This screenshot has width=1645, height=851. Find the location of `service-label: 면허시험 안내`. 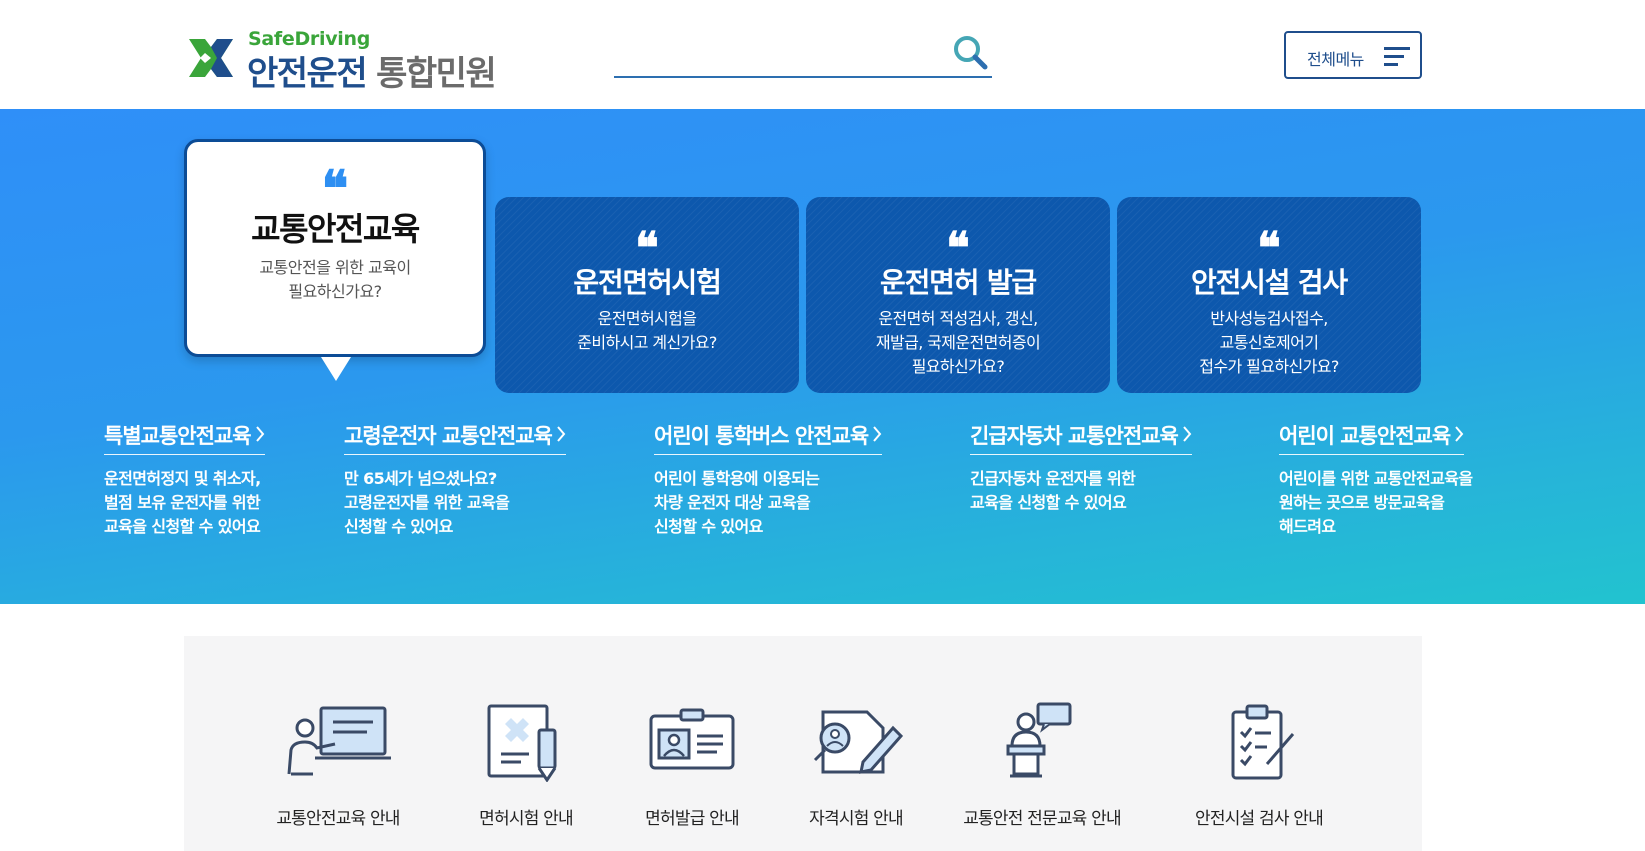

service-label: 면허시험 안내 is located at coordinates (526, 819).